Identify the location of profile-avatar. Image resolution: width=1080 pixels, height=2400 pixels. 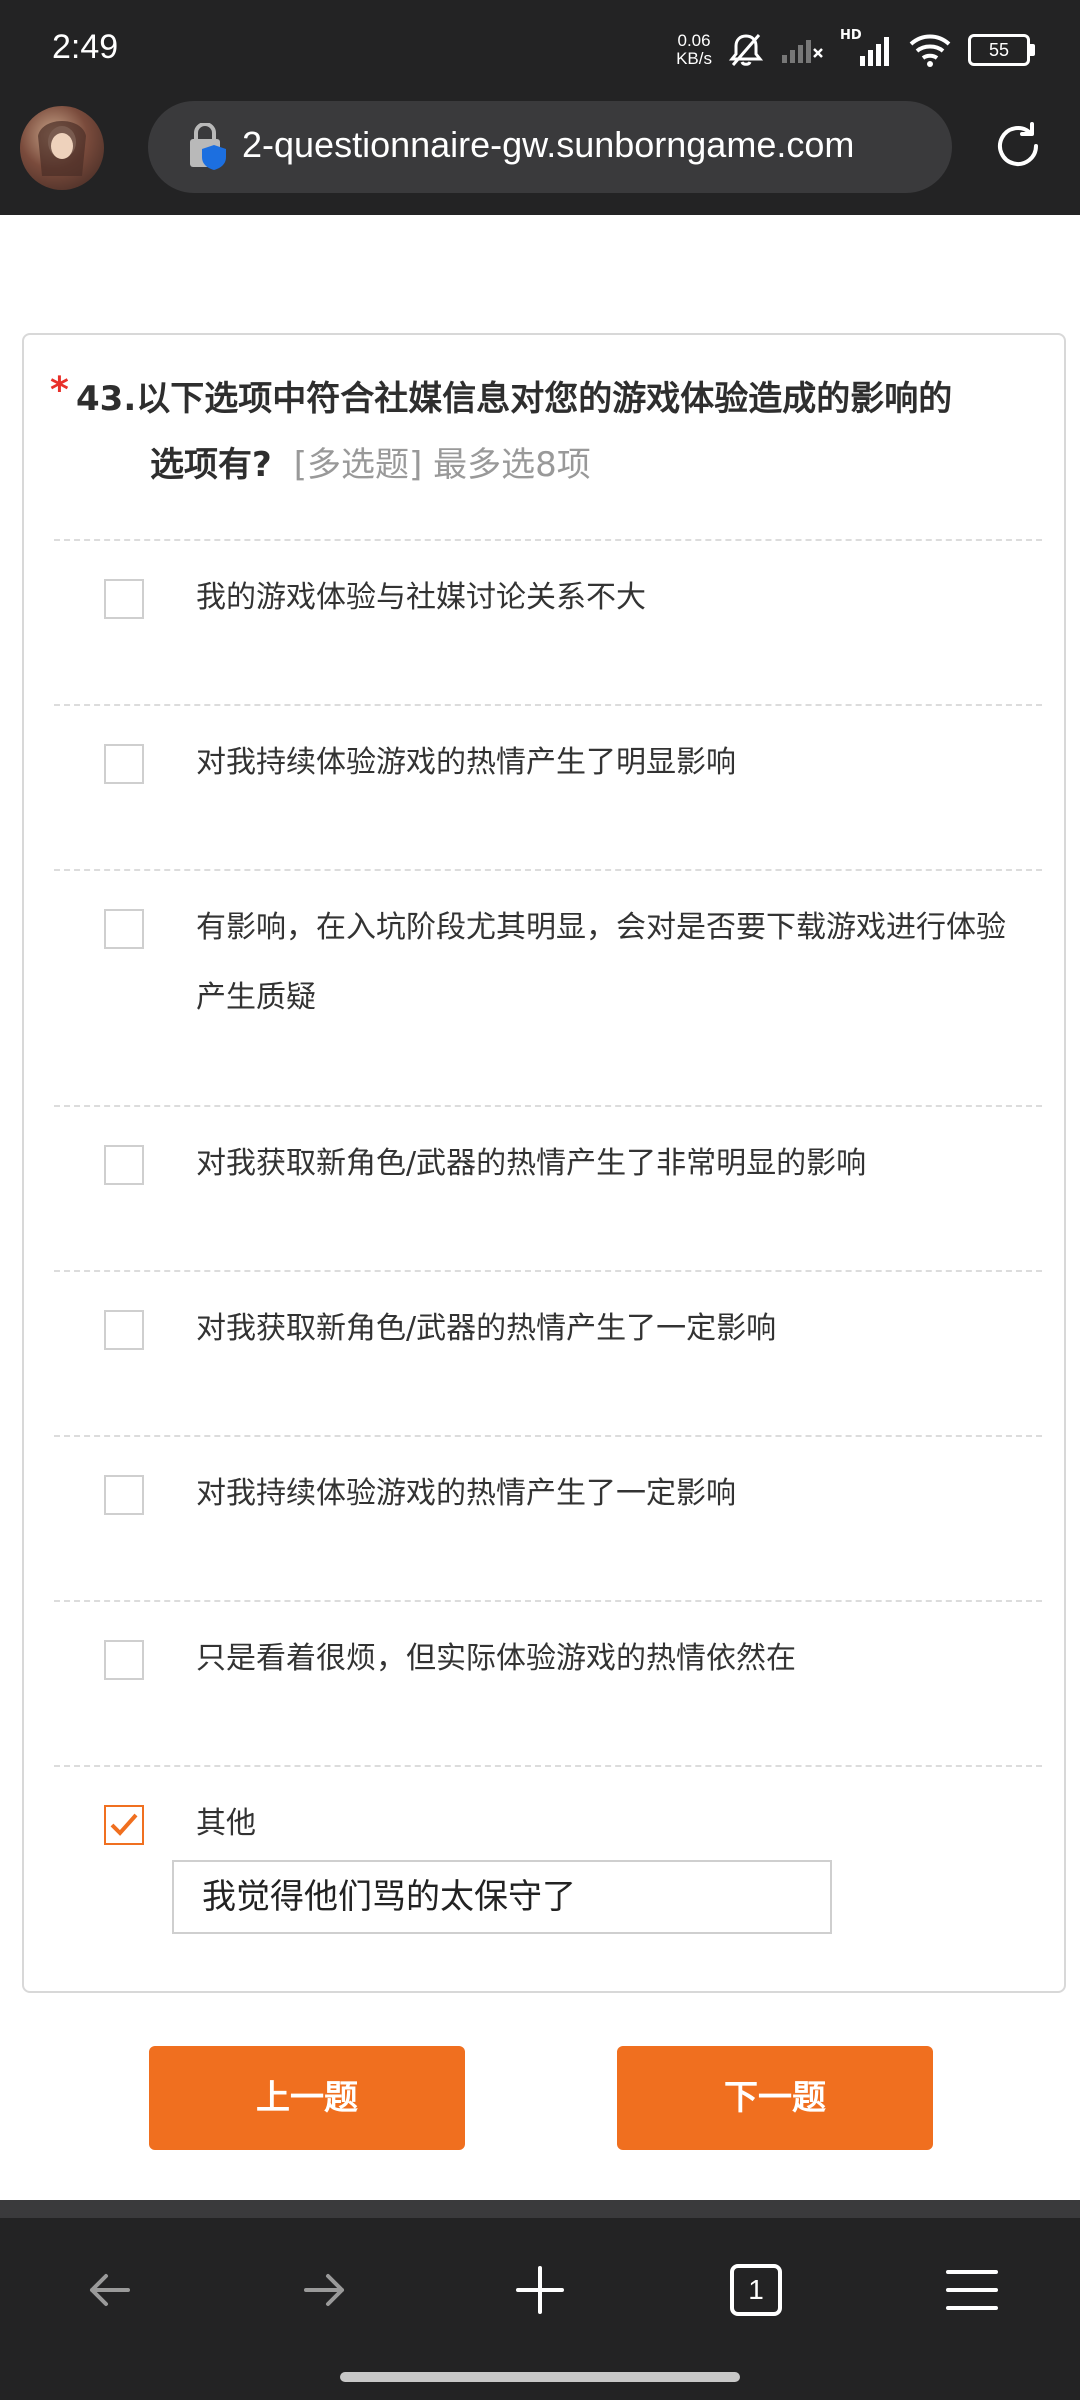
(62, 148).